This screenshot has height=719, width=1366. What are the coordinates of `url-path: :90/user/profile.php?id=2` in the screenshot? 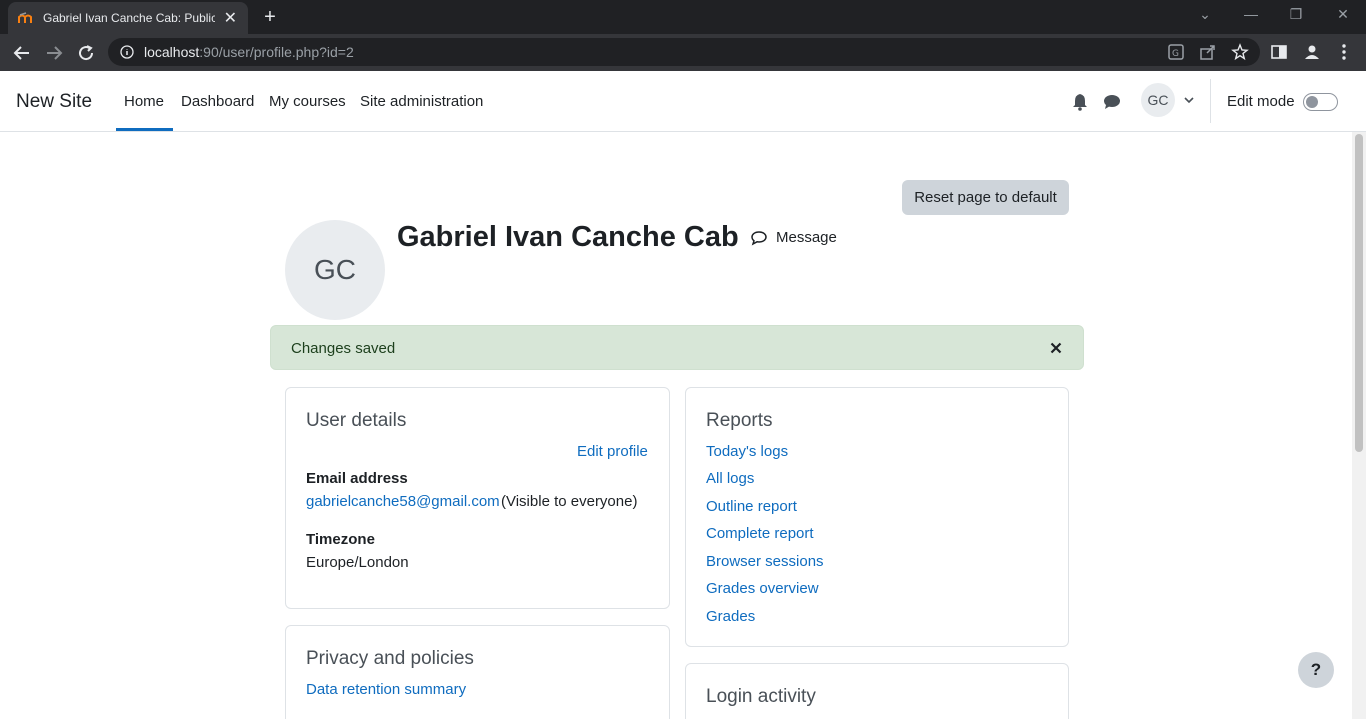 It's located at (276, 52).